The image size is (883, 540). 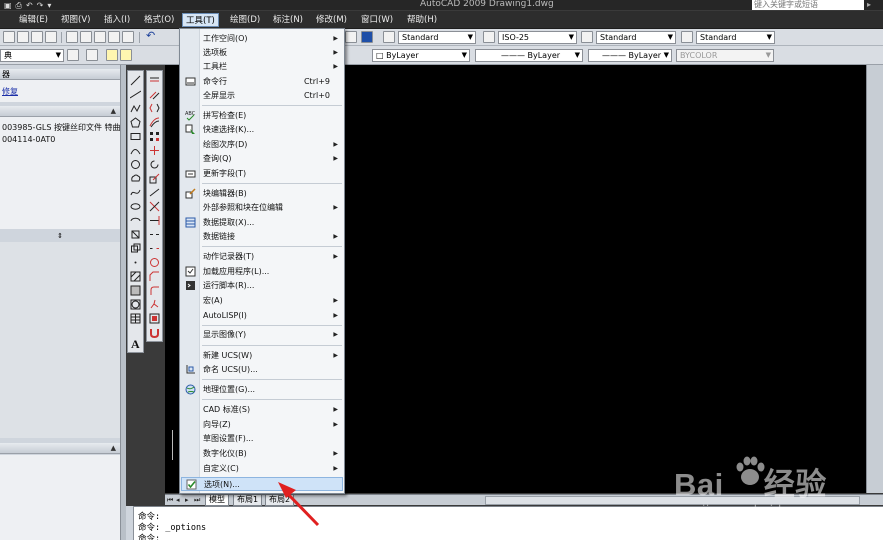 I want to click on save-icon, so click(x=37, y=37).